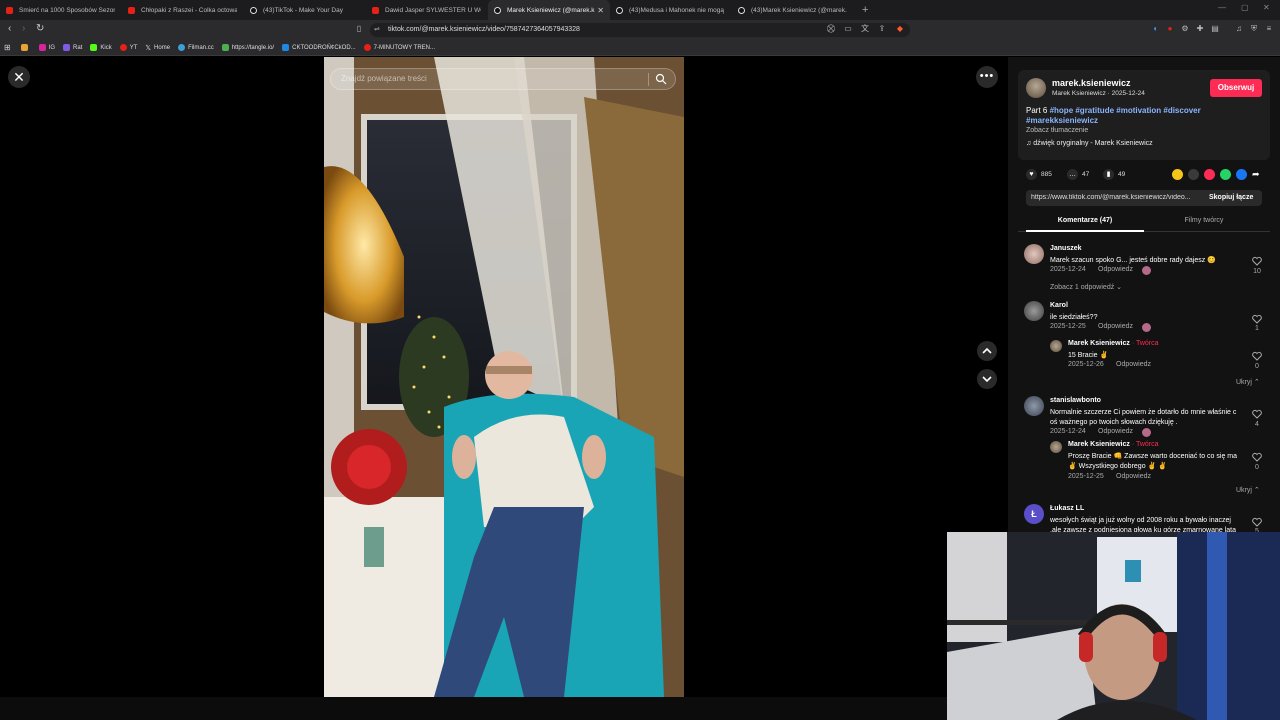 The image size is (1280, 720). Describe the element at coordinates (25, 47) in the screenshot. I see `bookmark-item` at that location.